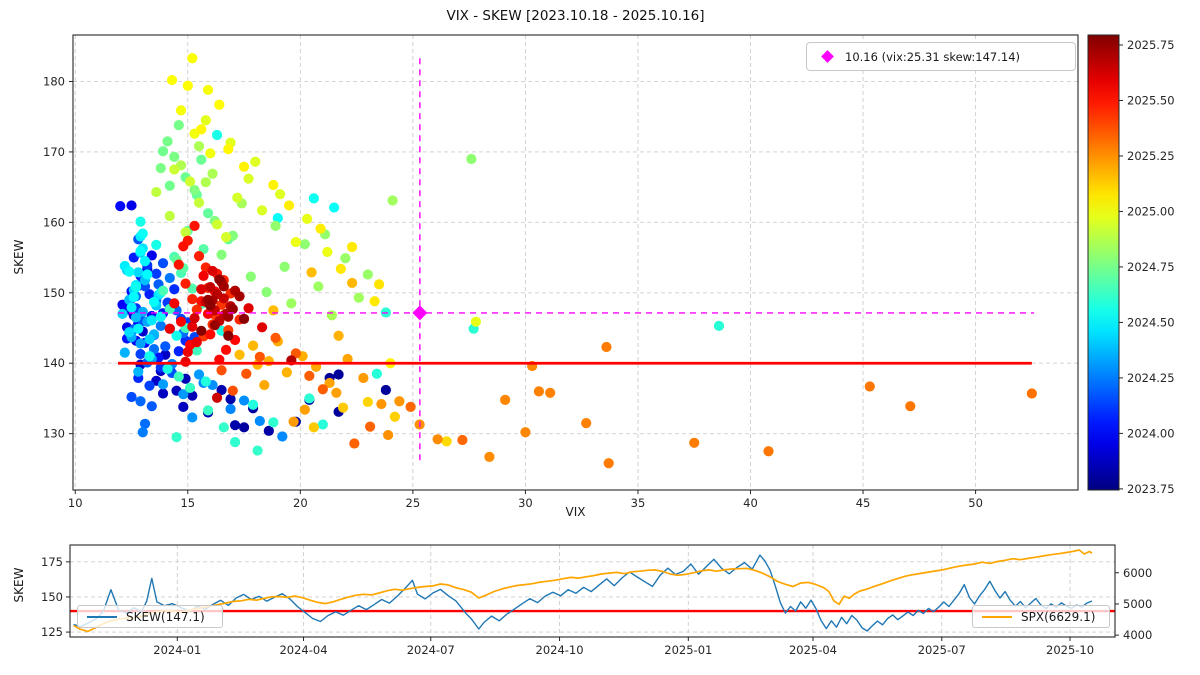 The height and width of the screenshot is (675, 1200). Describe the element at coordinates (19, 585) in the screenshot. I see `timeseries-y-axis-label: SKEW` at that location.